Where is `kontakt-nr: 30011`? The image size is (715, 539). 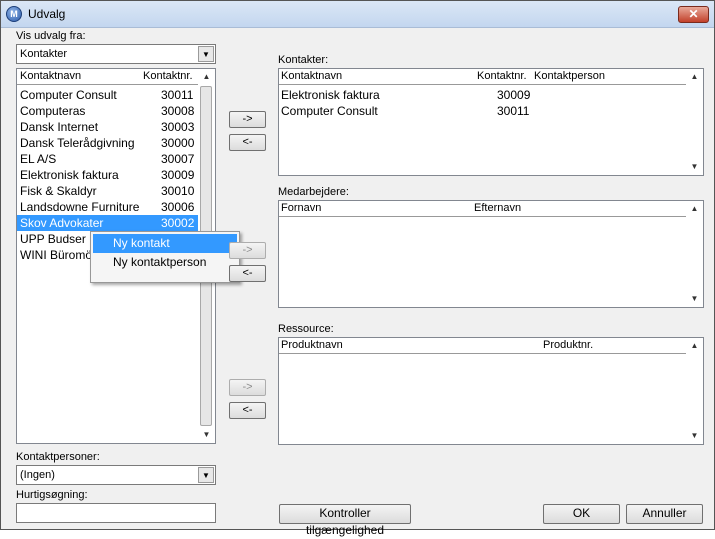 kontakt-nr: 30011 is located at coordinates (513, 111).